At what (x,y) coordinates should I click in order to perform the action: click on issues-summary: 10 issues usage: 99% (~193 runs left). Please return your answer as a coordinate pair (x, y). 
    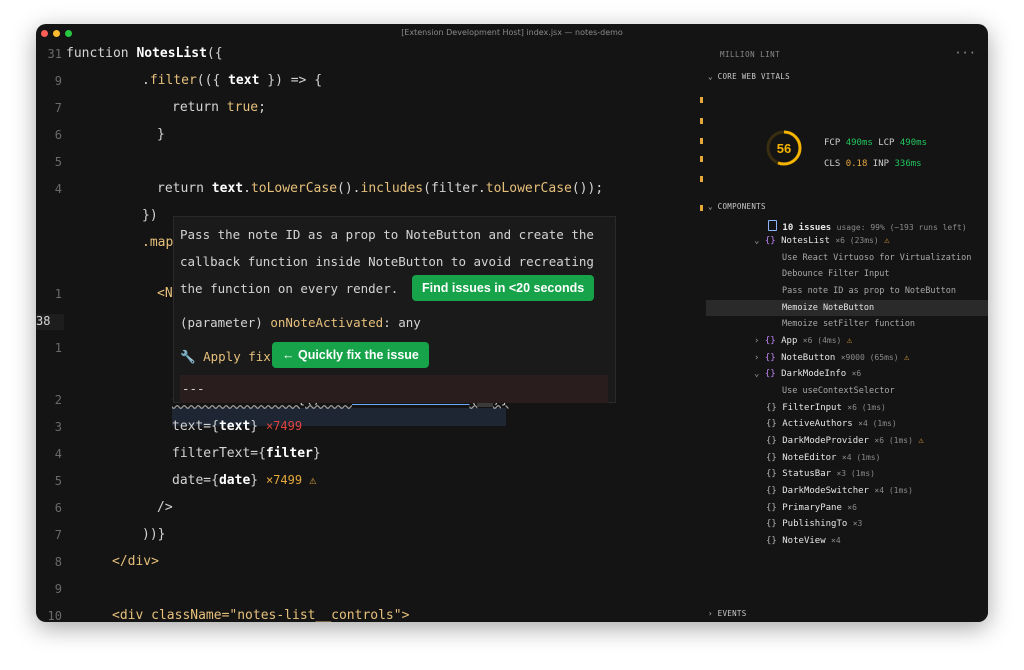
    Looking at the image, I should click on (847, 225).